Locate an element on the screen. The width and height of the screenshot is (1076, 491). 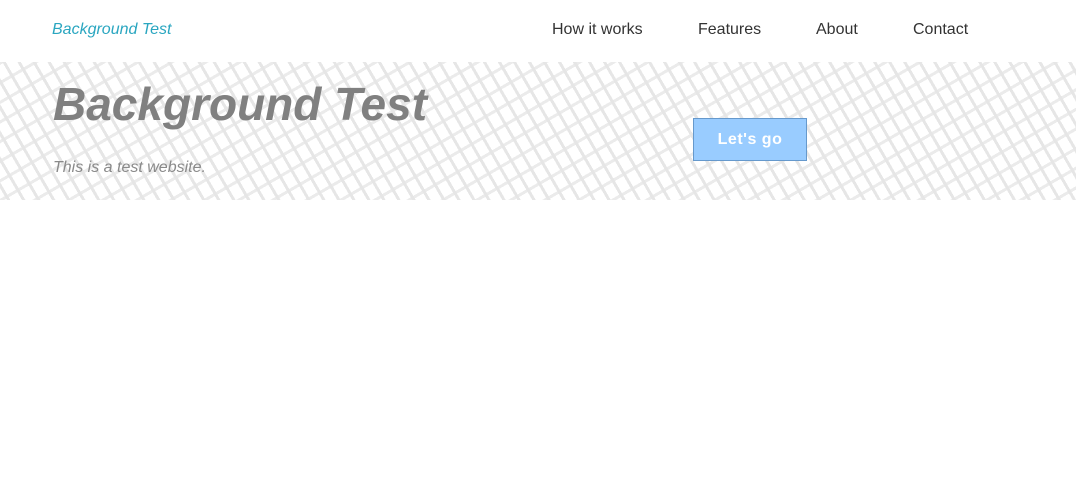
nav-links: How it works Features About Contact is located at coordinates (538, 31).